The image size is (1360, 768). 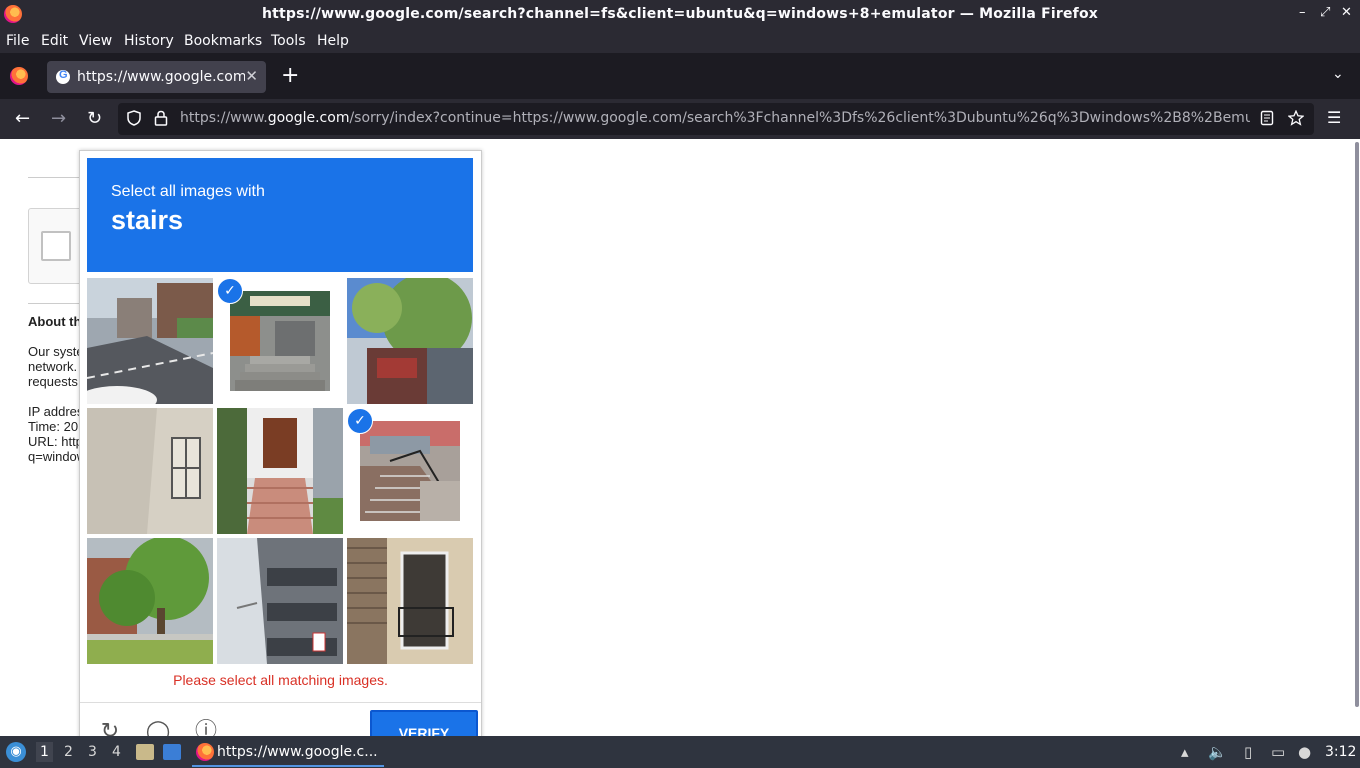 I want to click on forward-button: →, so click(x=58, y=118).